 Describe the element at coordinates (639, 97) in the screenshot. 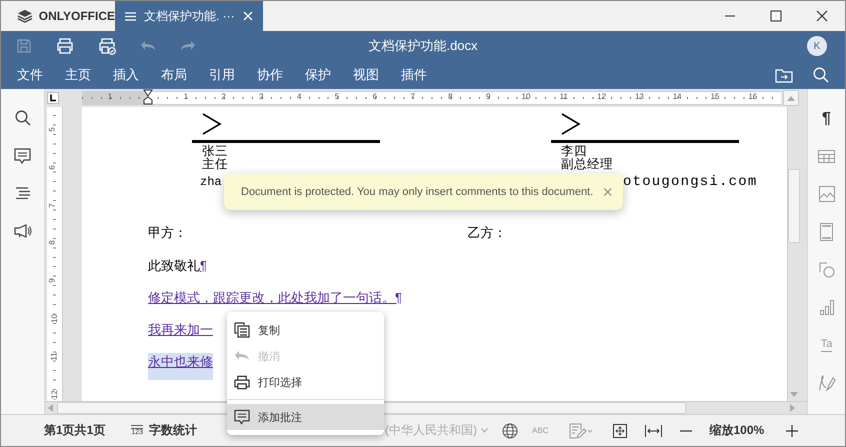

I see `ruler-number: 13` at that location.